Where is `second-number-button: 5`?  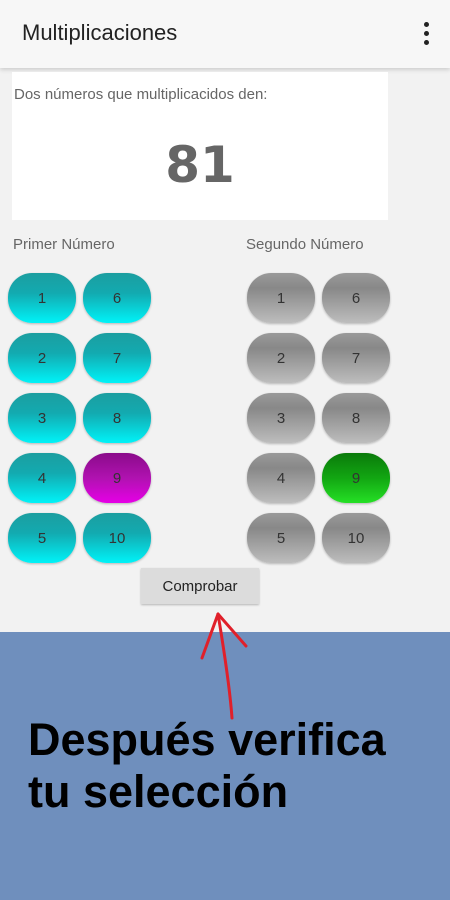 second-number-button: 5 is located at coordinates (281, 538).